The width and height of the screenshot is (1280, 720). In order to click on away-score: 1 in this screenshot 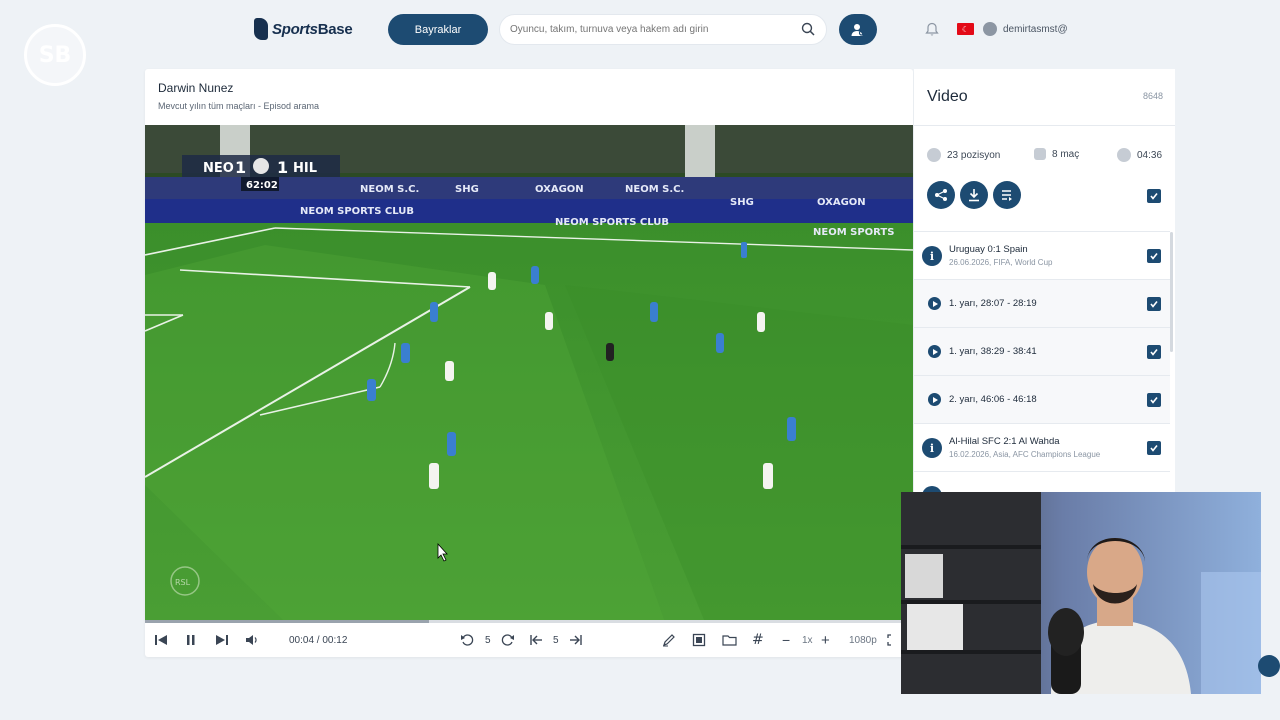, I will do `click(282, 167)`.